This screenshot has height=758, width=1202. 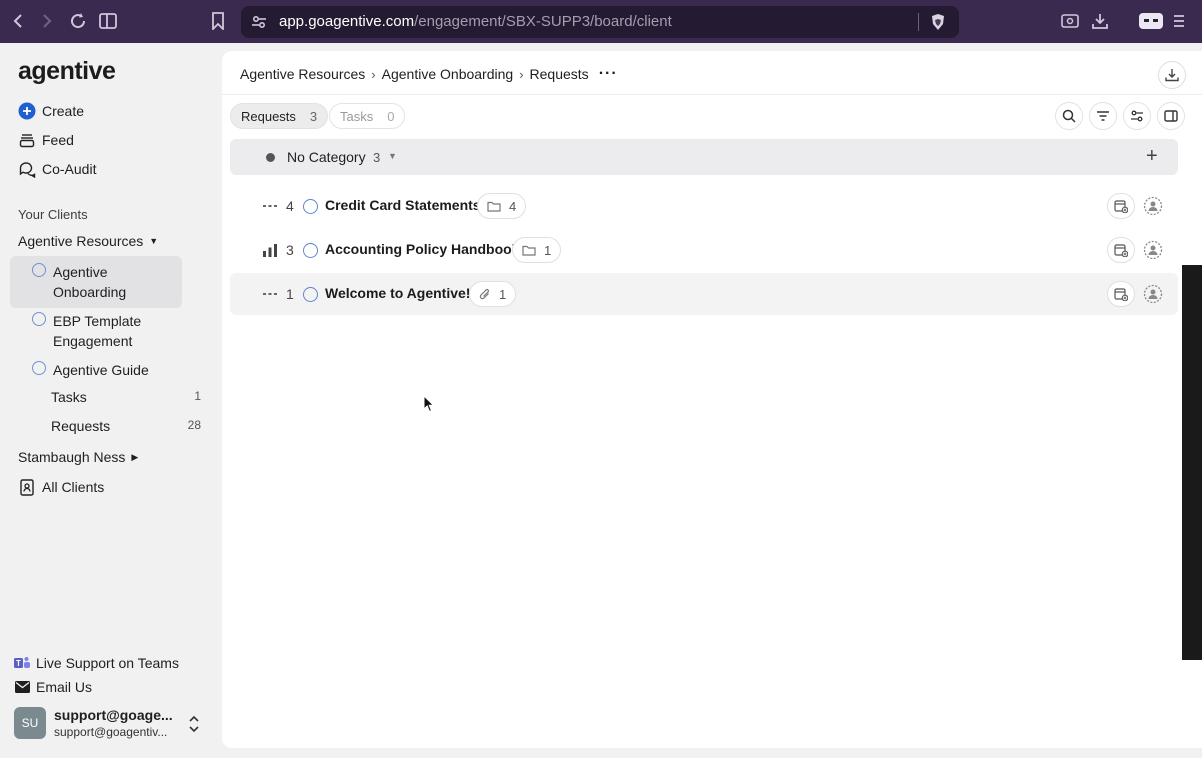 I want to click on app-logo: agentive, so click(x=67, y=71).